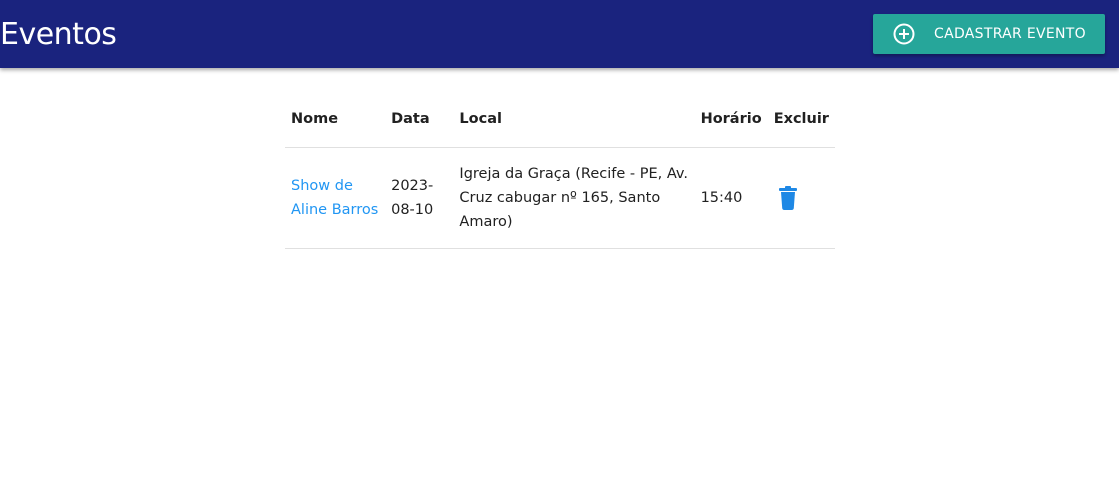 Image resolution: width=1119 pixels, height=478 pixels. What do you see at coordinates (731, 119) in the screenshot?
I see `column-header-time: Horário` at bounding box center [731, 119].